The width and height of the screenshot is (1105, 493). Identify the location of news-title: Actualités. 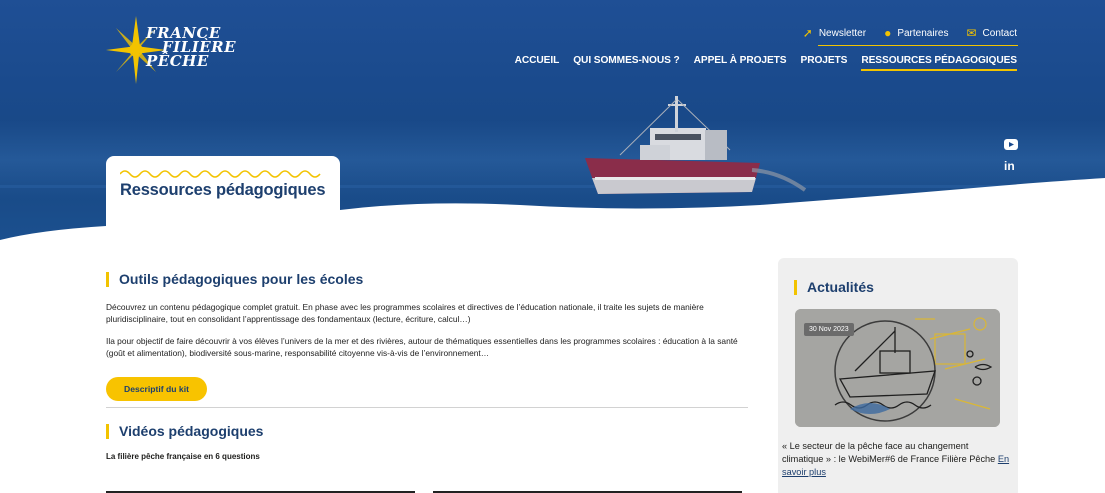
(834, 287).